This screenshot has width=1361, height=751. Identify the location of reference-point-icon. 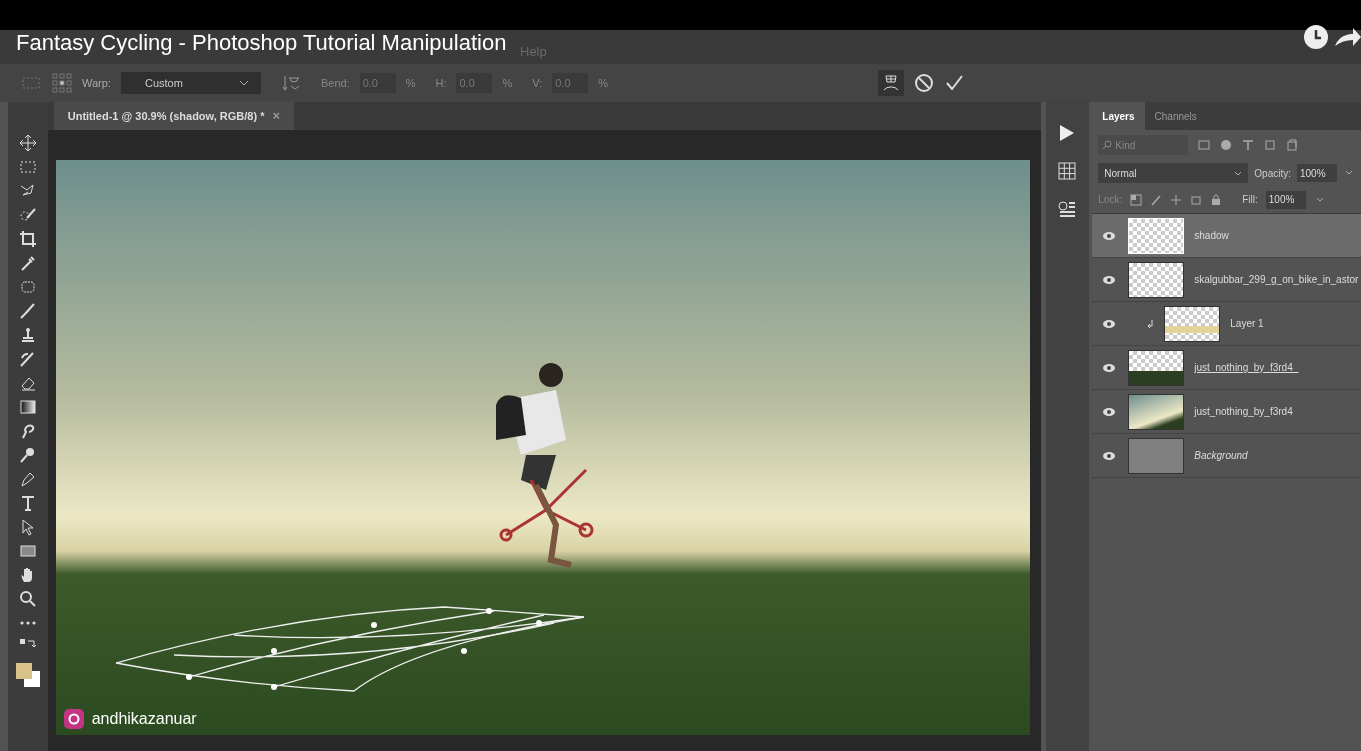
(62, 83).